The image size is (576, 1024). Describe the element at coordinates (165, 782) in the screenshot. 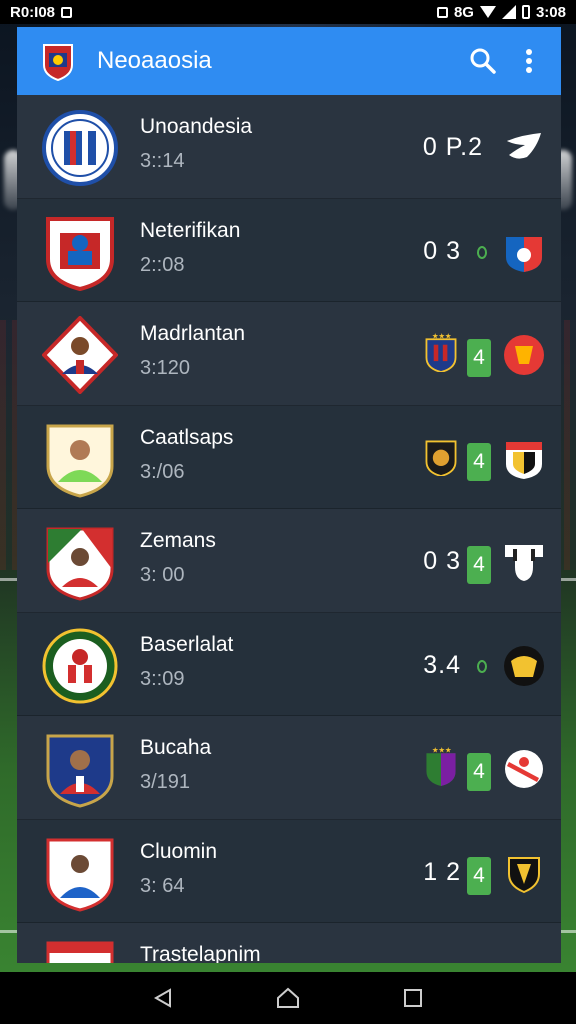

I see `match-time: 3/191` at that location.